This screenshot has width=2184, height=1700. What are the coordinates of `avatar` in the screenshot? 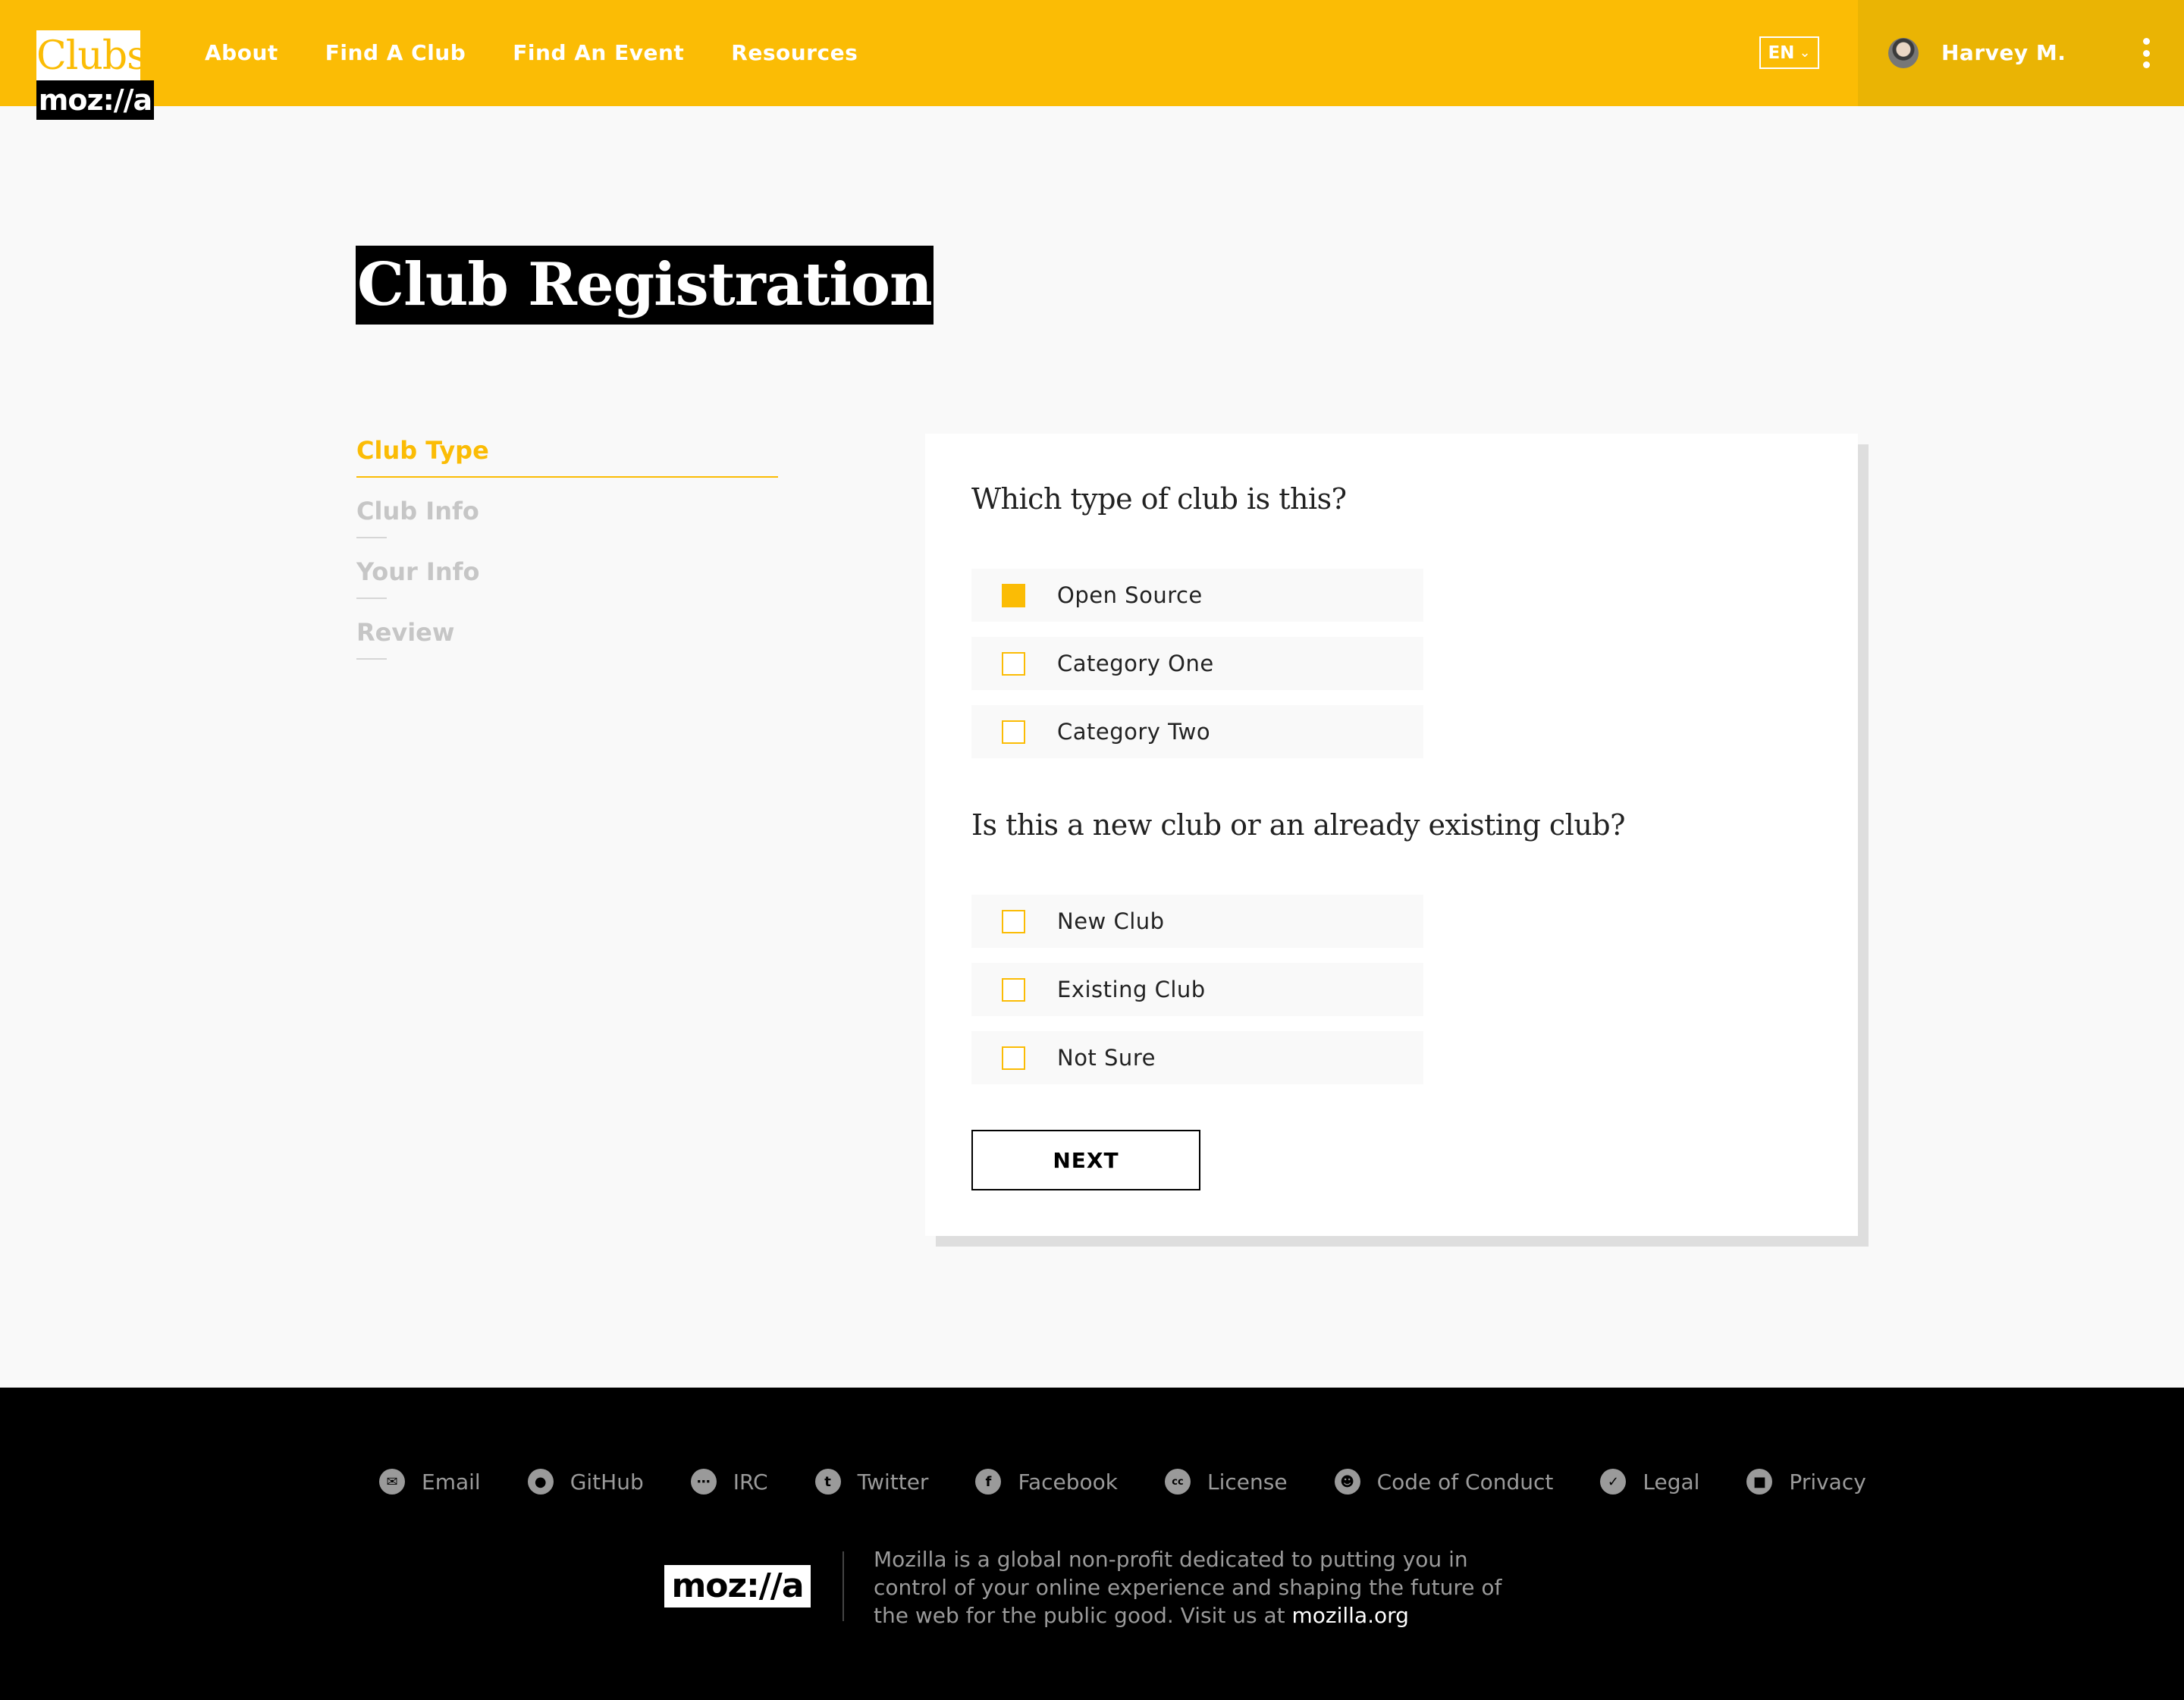 It's located at (1903, 53).